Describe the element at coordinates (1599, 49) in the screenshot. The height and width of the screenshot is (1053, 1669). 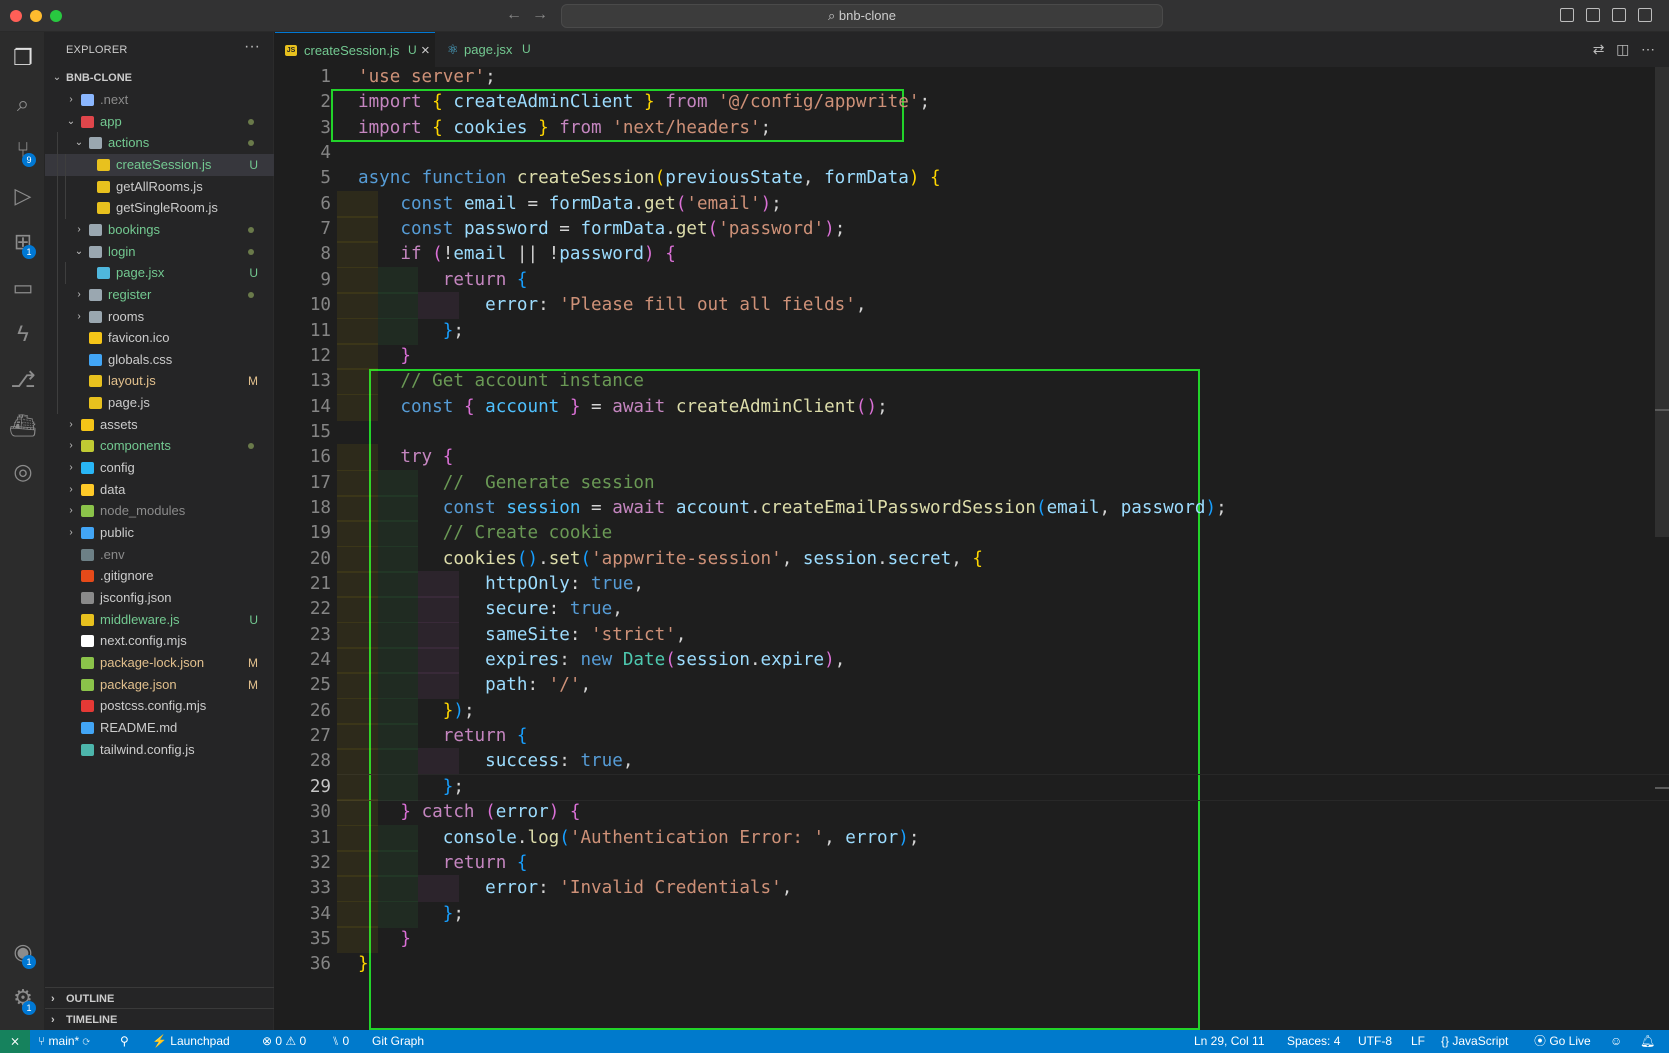
I see `compare-changes-icon: ⇄` at that location.